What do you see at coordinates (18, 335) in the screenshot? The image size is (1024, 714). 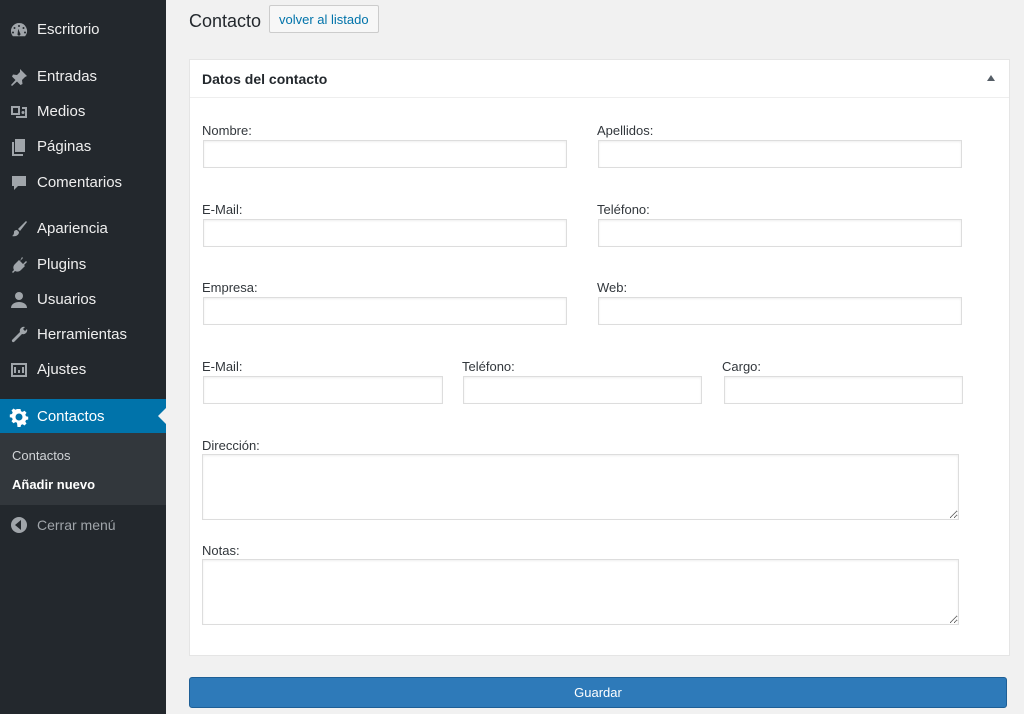 I see `wrench-icon` at bounding box center [18, 335].